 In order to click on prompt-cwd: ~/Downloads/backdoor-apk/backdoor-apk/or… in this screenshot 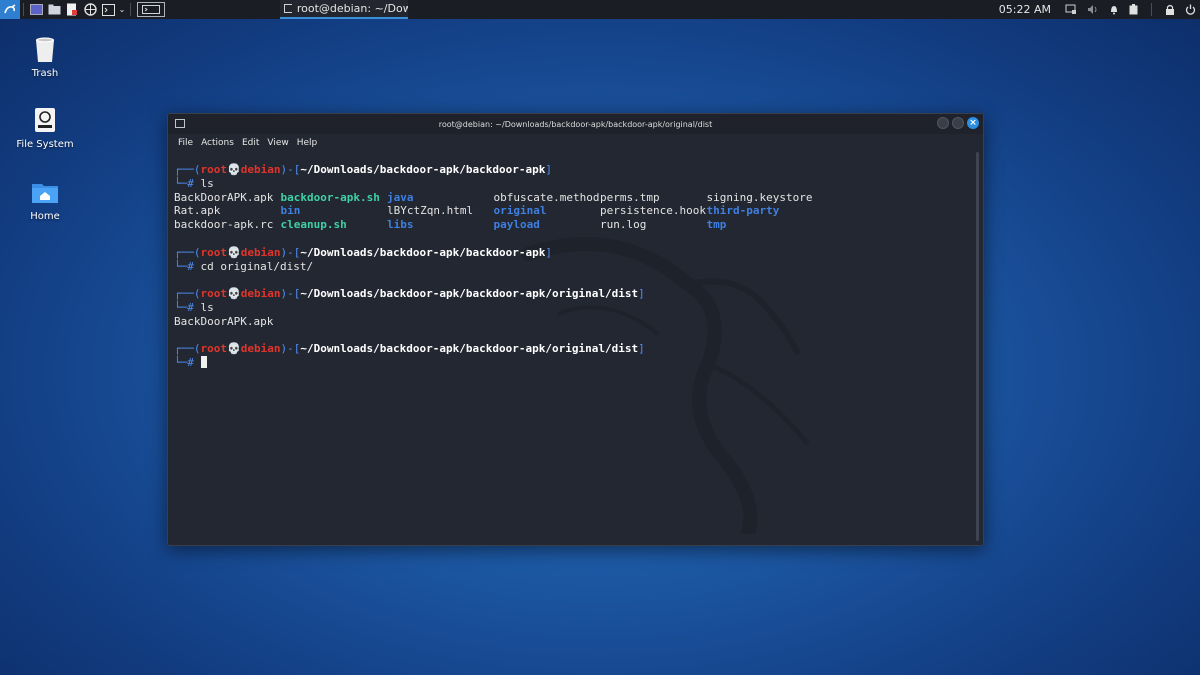, I will do `click(469, 294)`.